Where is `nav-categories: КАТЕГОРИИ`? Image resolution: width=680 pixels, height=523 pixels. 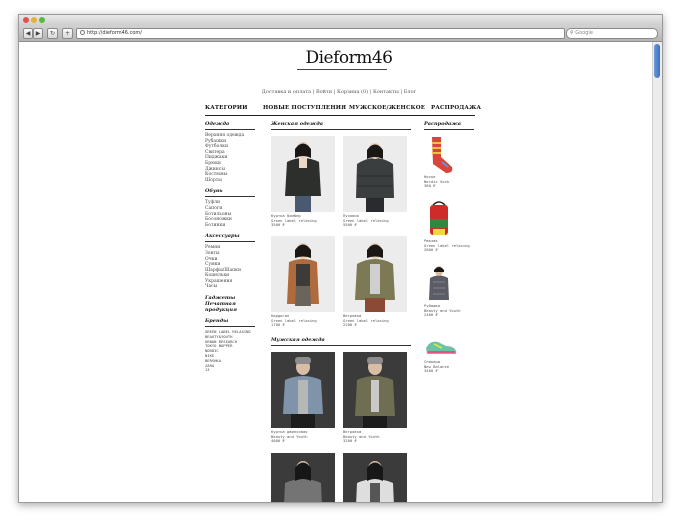
nav-categories: КАТЕГОРИИ is located at coordinates (226, 108).